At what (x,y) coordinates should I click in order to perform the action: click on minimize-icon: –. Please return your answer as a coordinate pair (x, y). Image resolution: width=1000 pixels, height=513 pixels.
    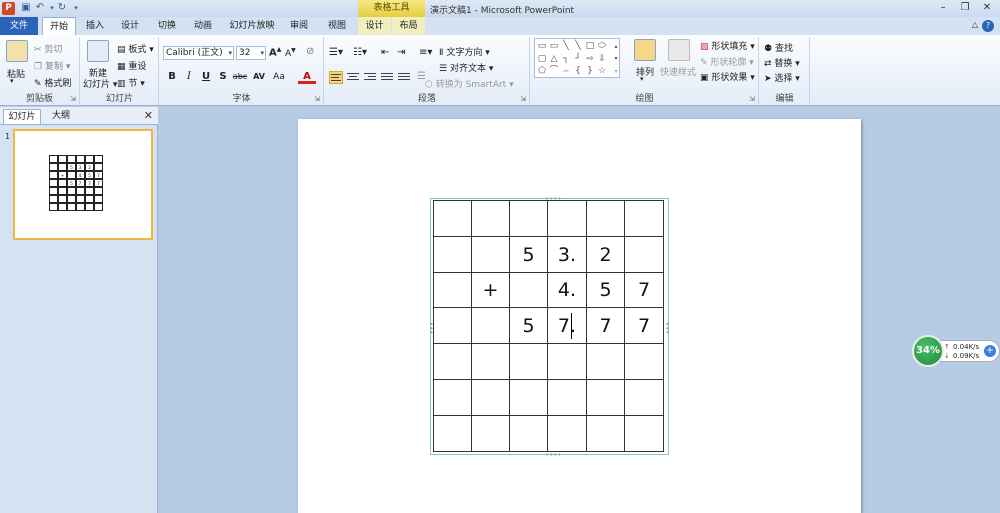
    Looking at the image, I should click on (943, 8).